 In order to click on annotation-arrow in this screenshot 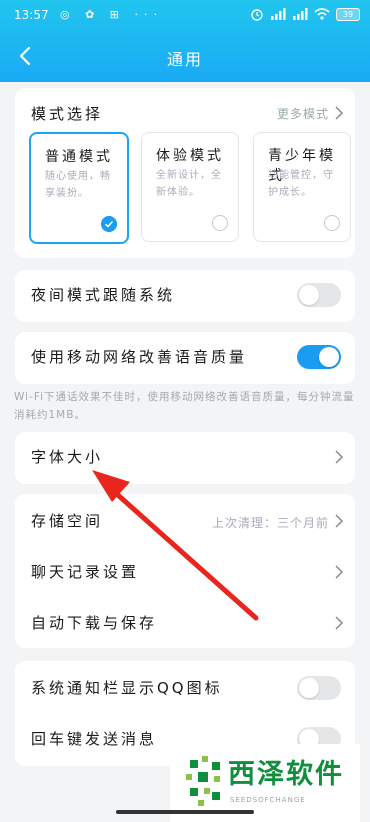, I will do `click(175, 545)`.